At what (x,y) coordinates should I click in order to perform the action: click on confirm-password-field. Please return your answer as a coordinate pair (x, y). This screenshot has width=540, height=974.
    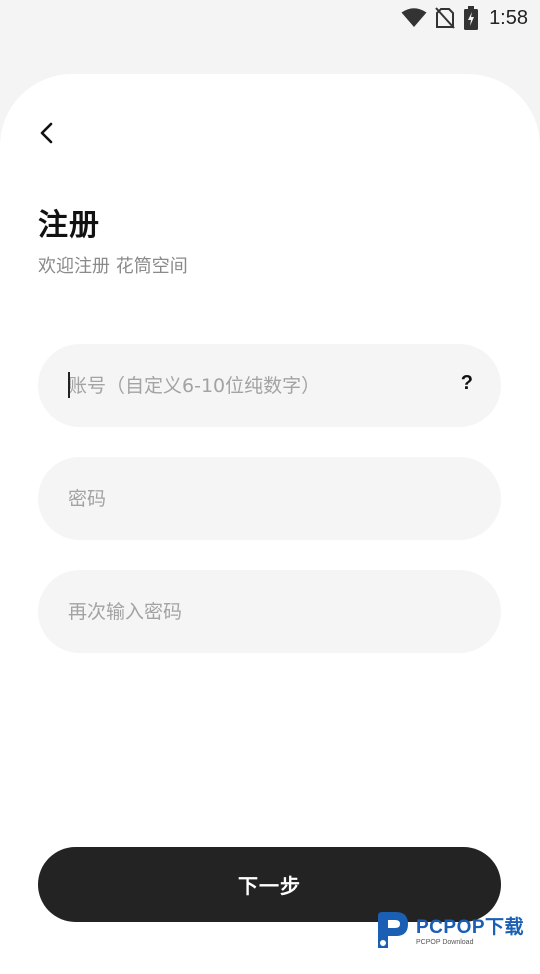
    Looking at the image, I should click on (269, 611).